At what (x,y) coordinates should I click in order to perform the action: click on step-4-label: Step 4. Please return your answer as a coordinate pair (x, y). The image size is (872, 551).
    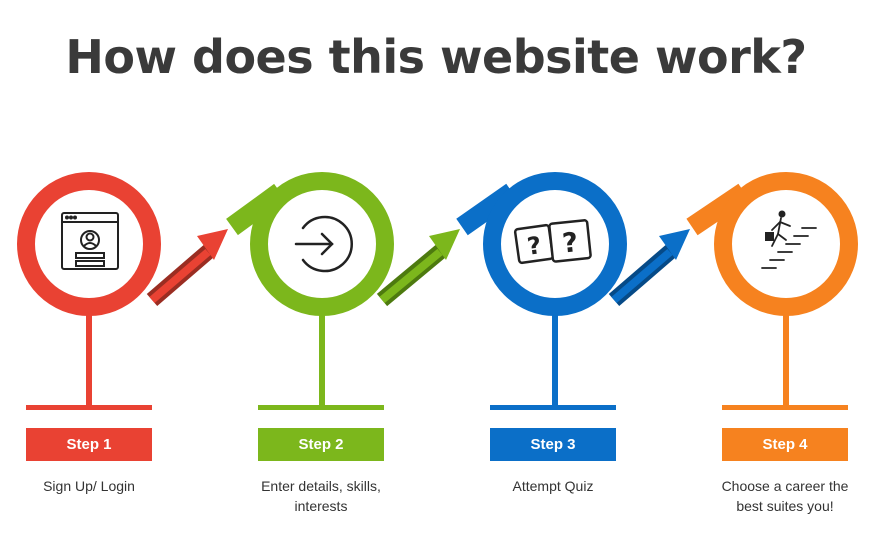
    Looking at the image, I should click on (785, 444).